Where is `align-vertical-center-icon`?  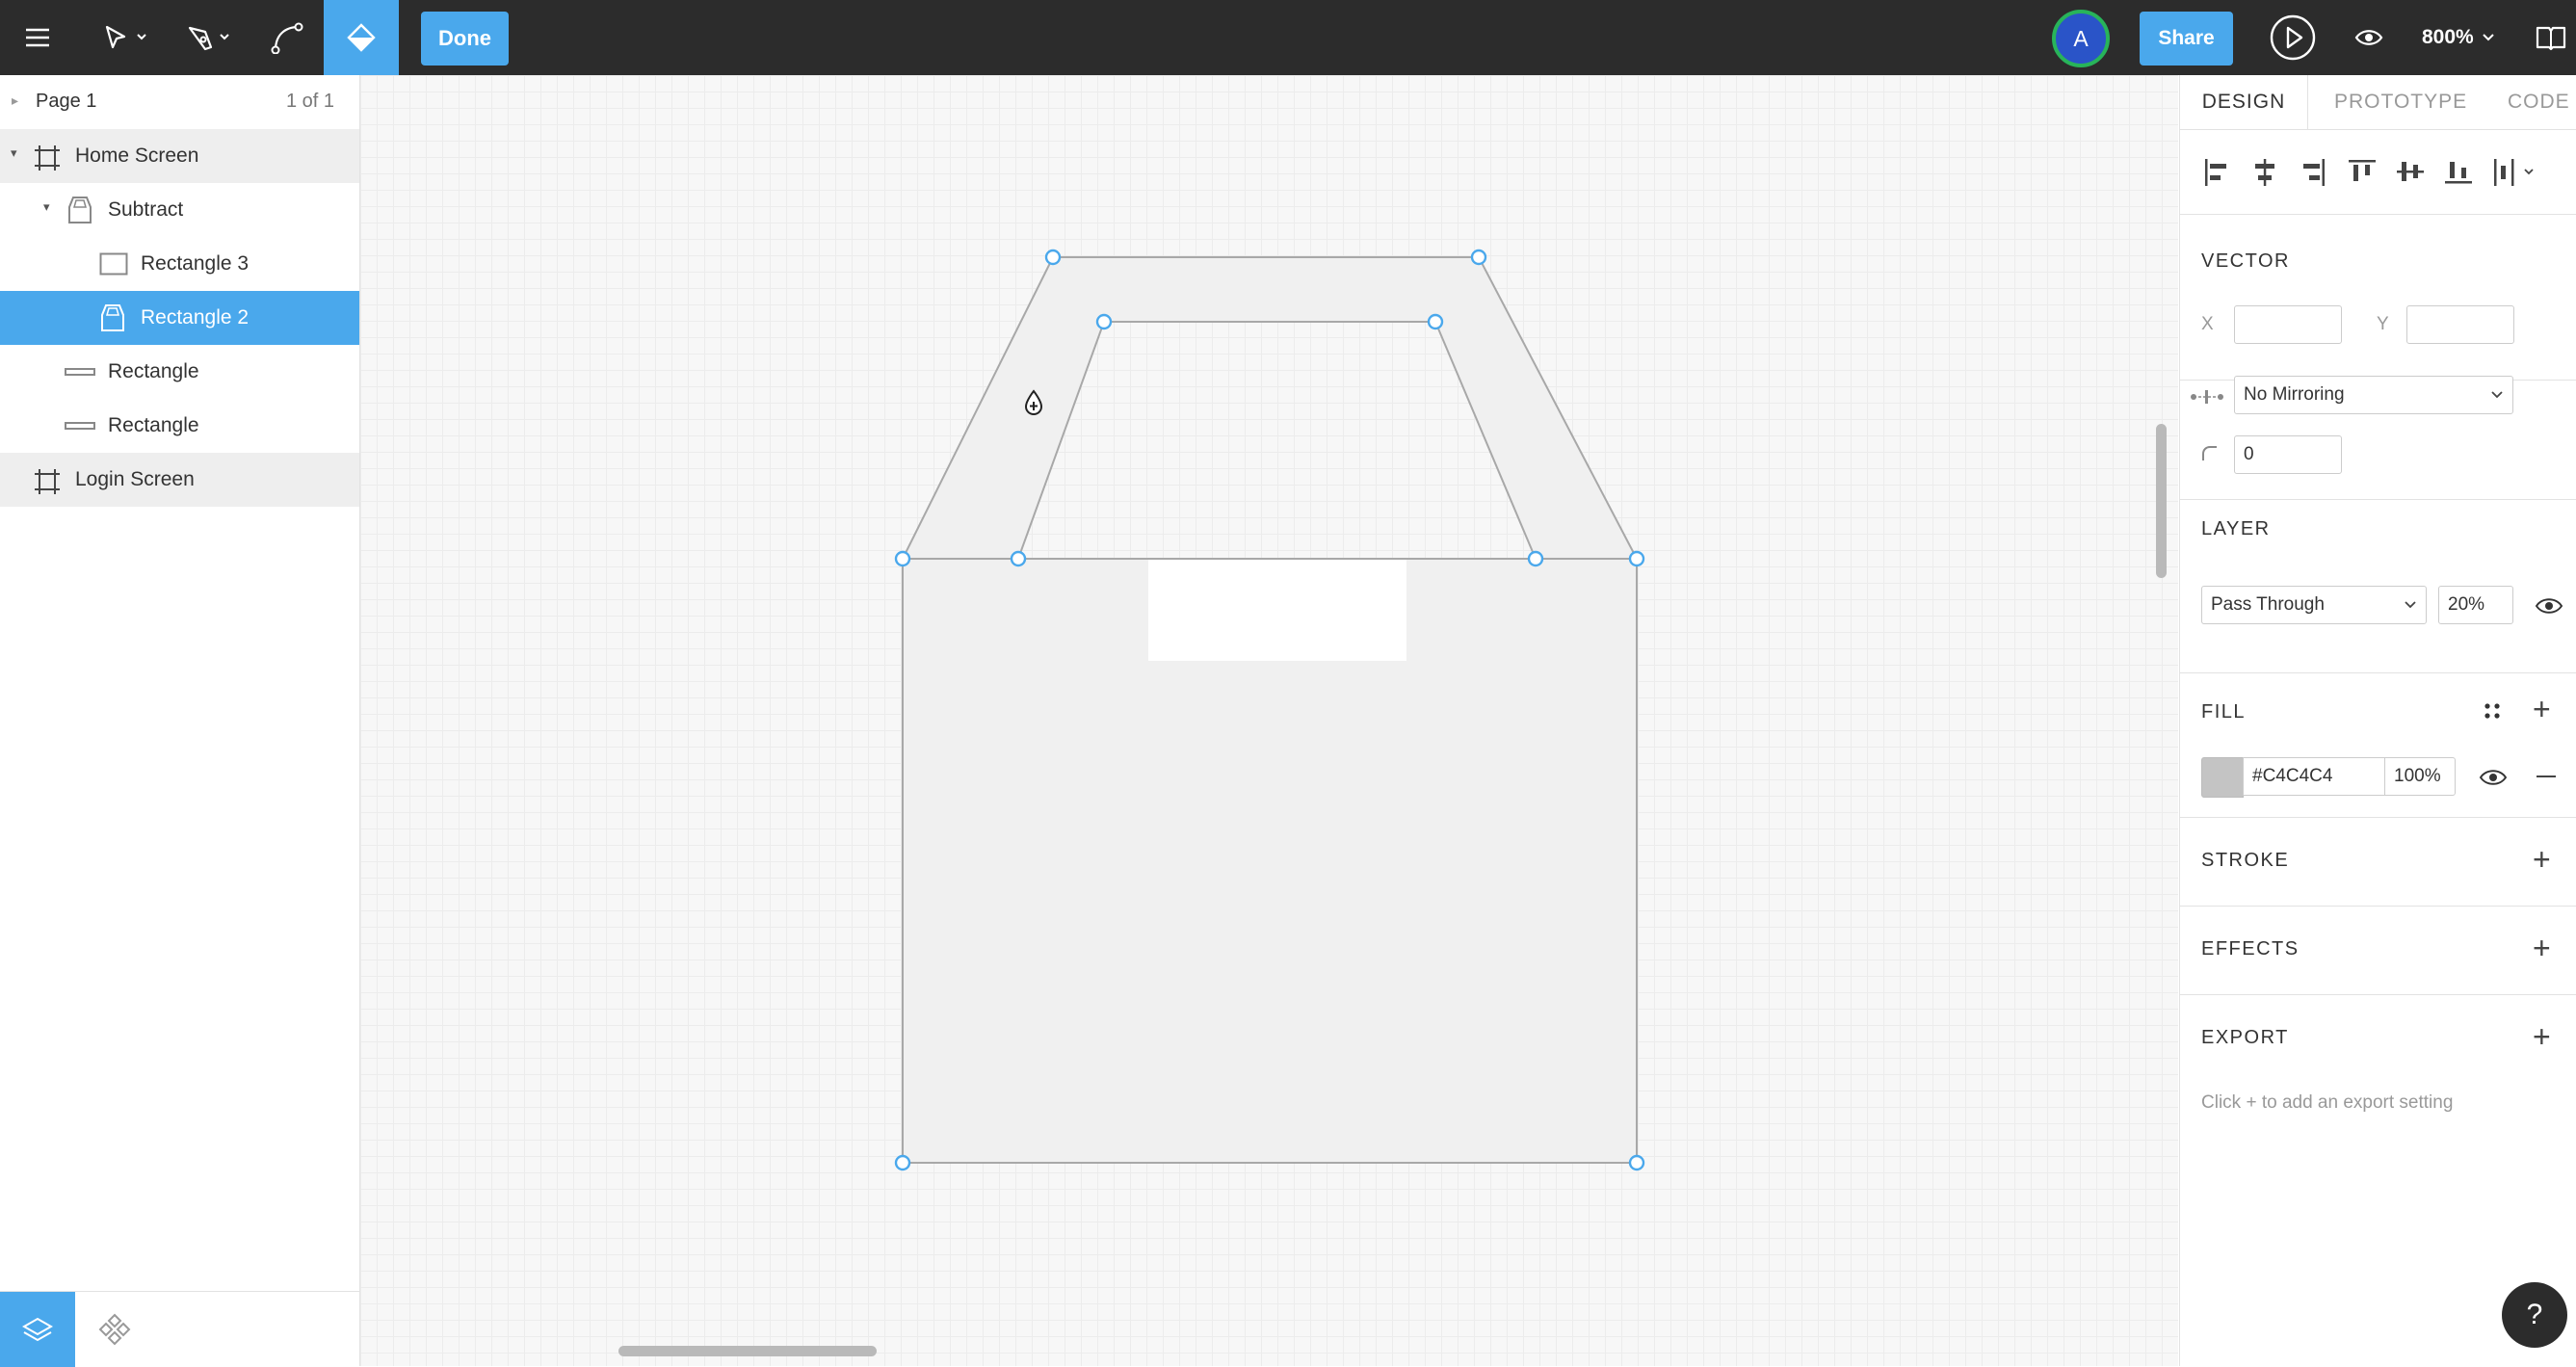
align-vertical-center-icon is located at coordinates (2410, 172).